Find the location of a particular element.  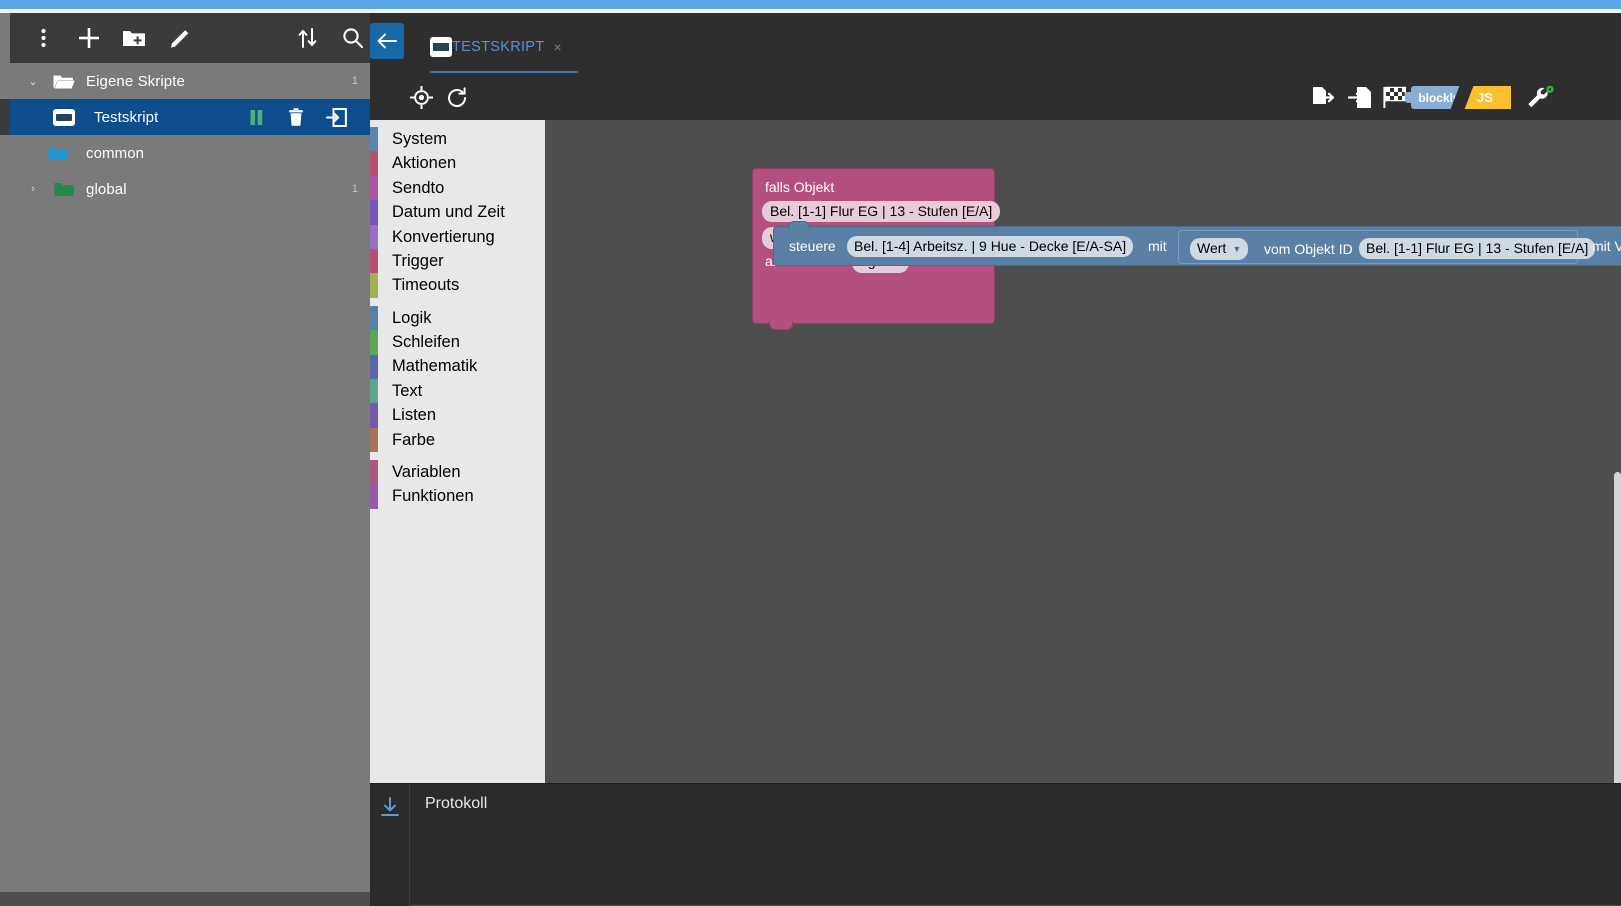

arrow-left-icon is located at coordinates (387, 41).